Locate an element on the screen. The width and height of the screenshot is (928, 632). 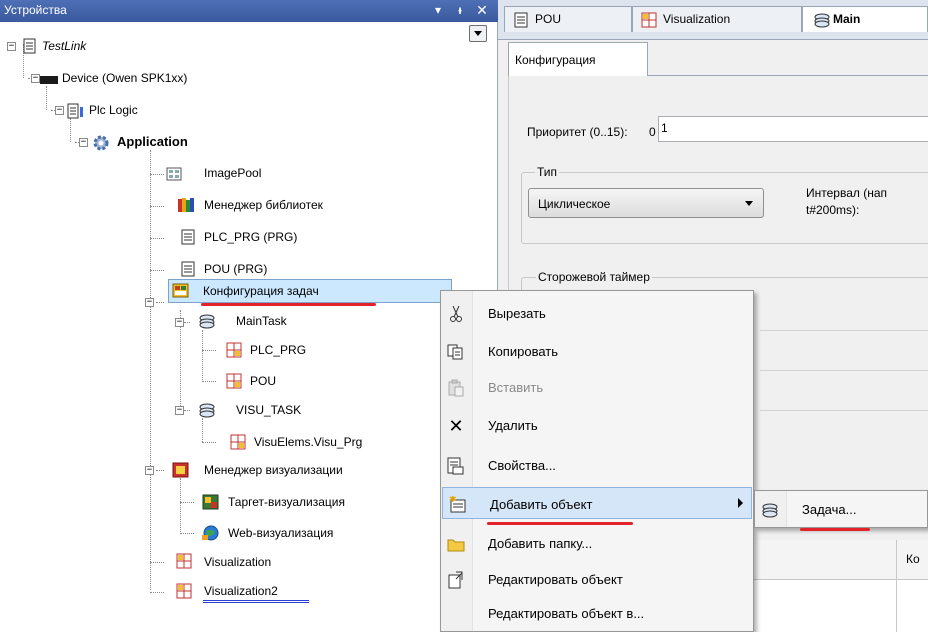
library-icon is located at coordinates (186, 205).